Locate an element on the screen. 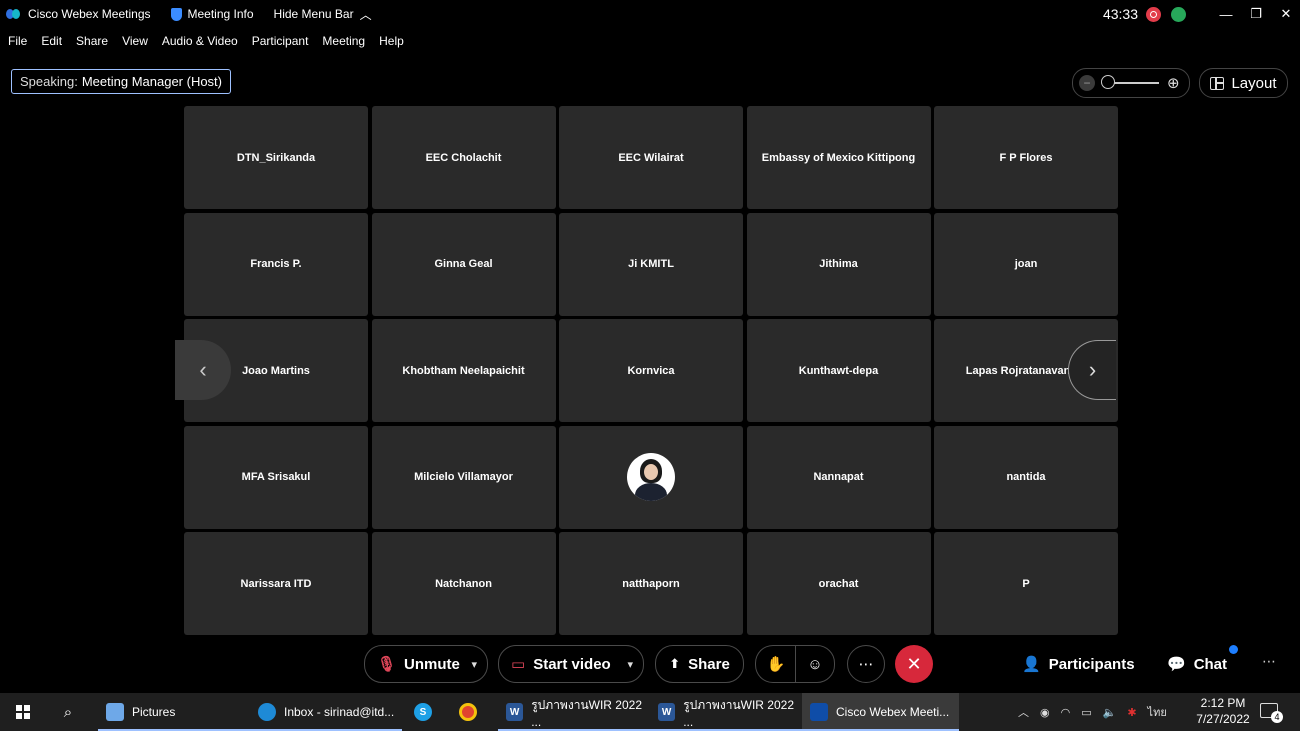 This screenshot has width=1300, height=731. participant-name: Nannapat is located at coordinates (838, 477).